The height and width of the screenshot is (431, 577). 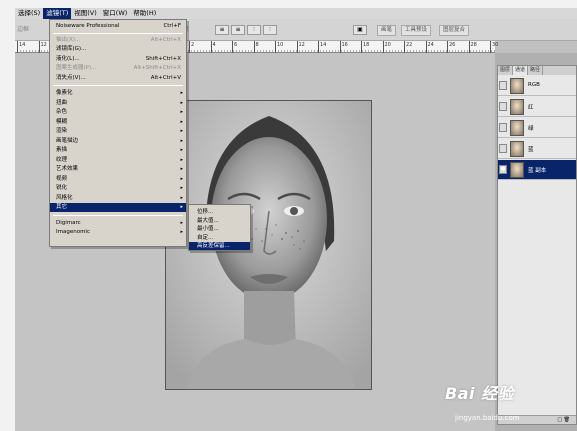 I want to click on align-center-icon: ≡, so click(x=238, y=30).